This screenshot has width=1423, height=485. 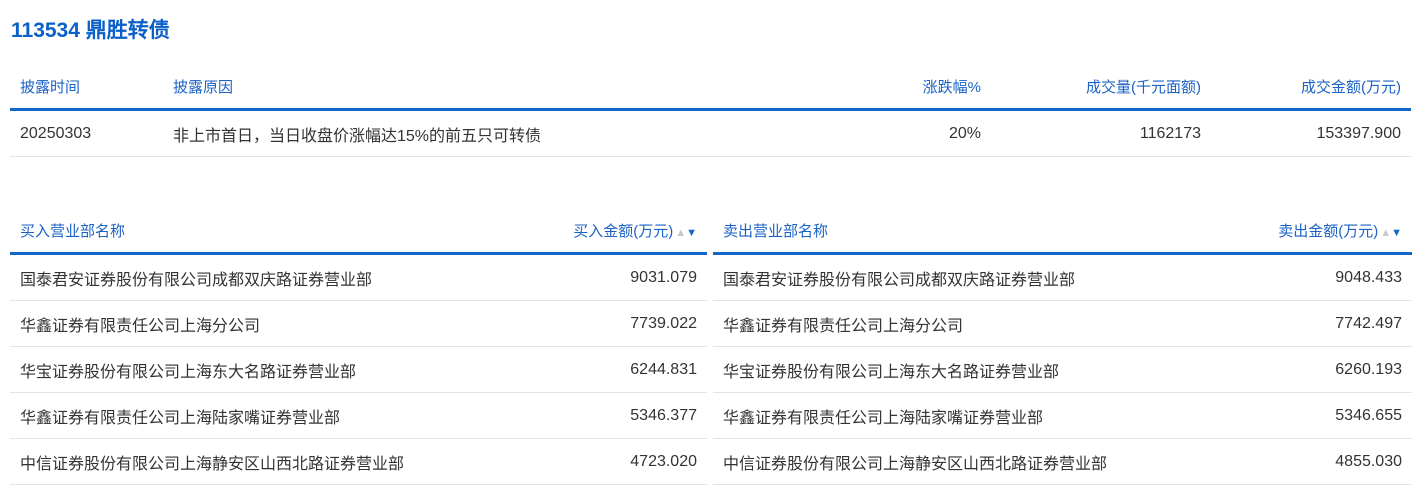 I want to click on reason: 非上市首日，当日收盘价涨幅达15%的前五只可转债, so click(x=467, y=133).